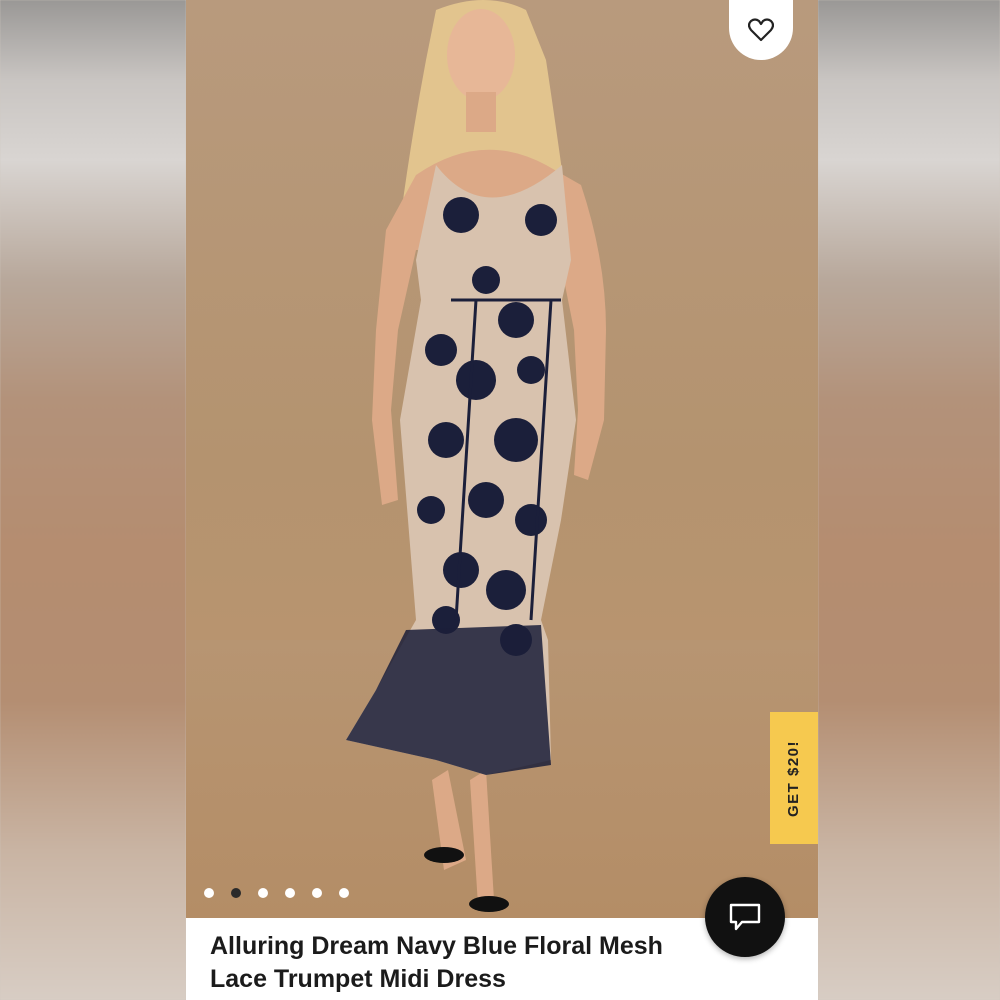 Image resolution: width=1000 pixels, height=1000 pixels. I want to click on carousel-dot-active, so click(236, 893).